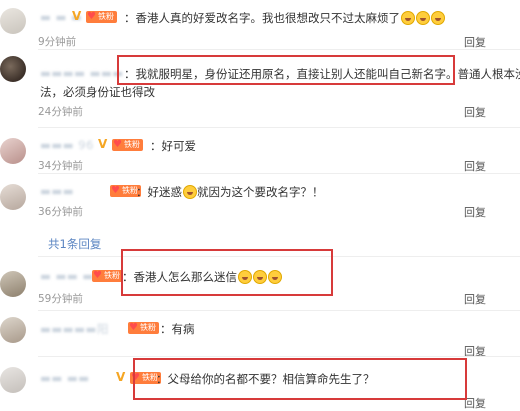  I want to click on comment-text: ：有病, so click(177, 329).